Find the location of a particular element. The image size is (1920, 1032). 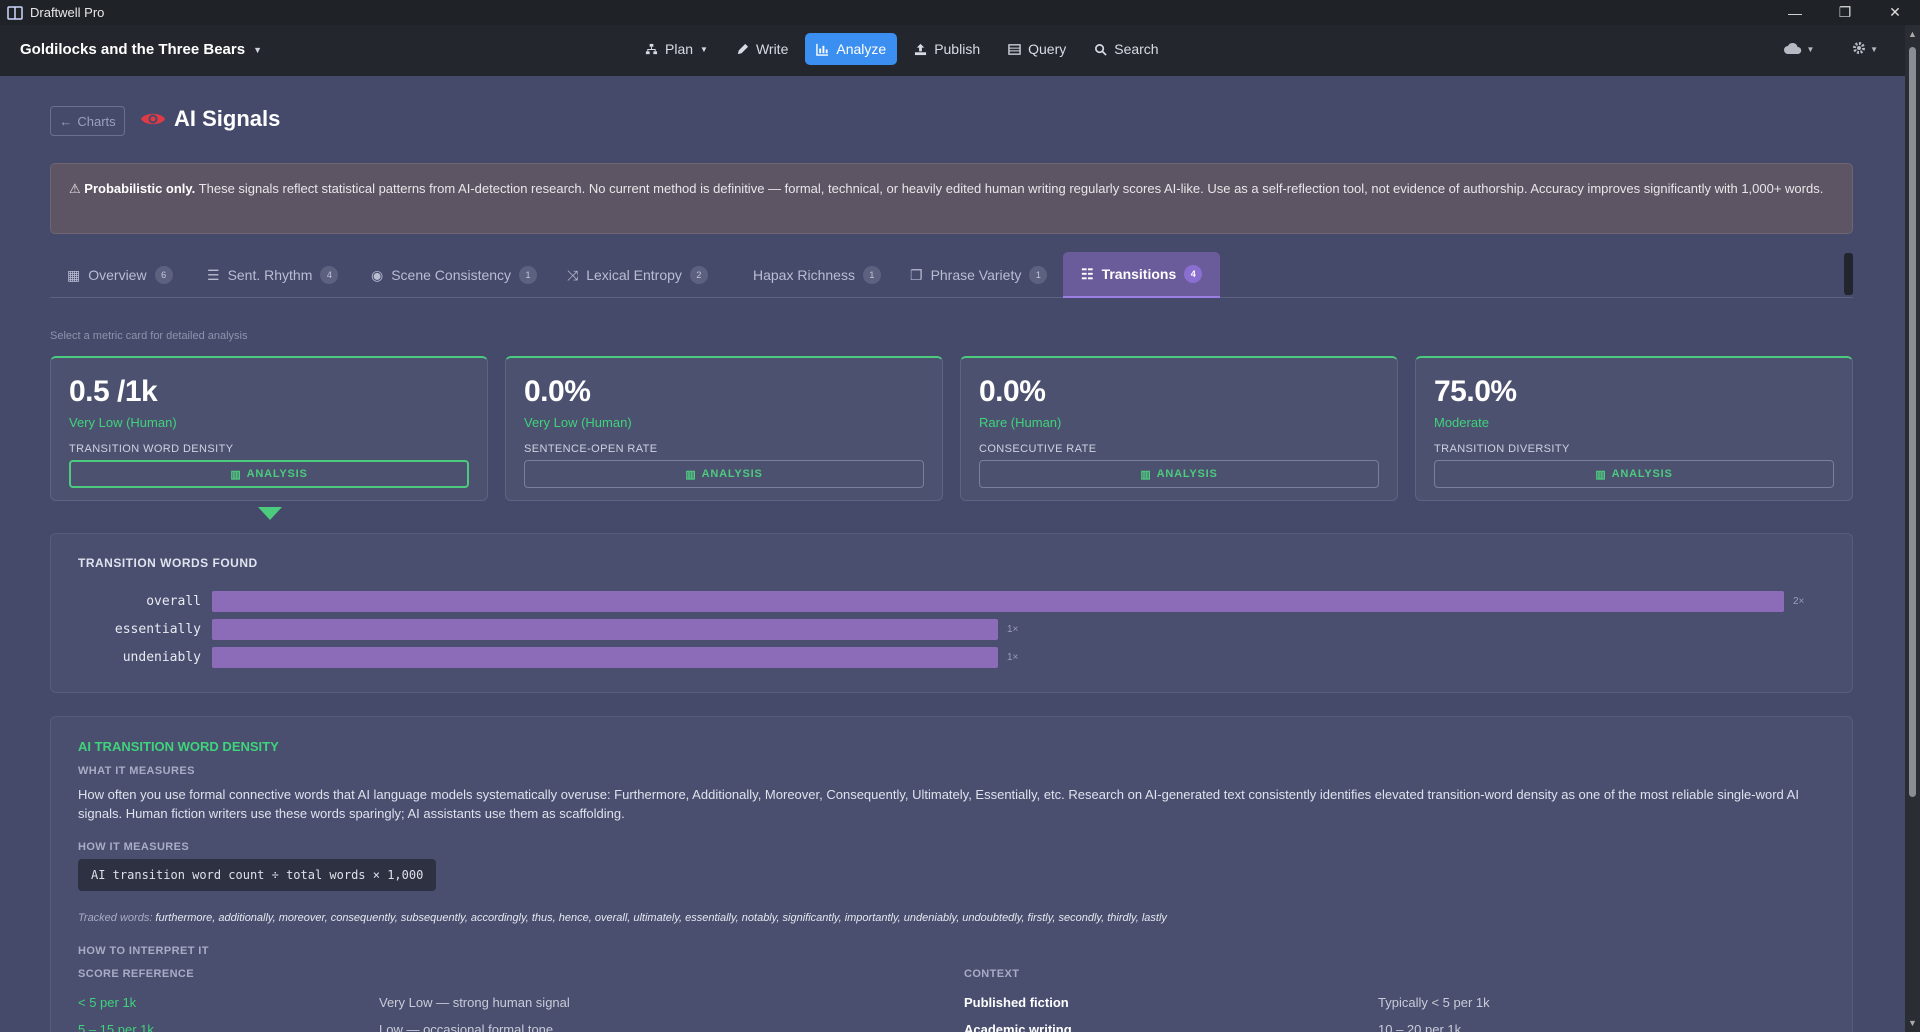

tab-label: Phrase Variety is located at coordinates (976, 275).